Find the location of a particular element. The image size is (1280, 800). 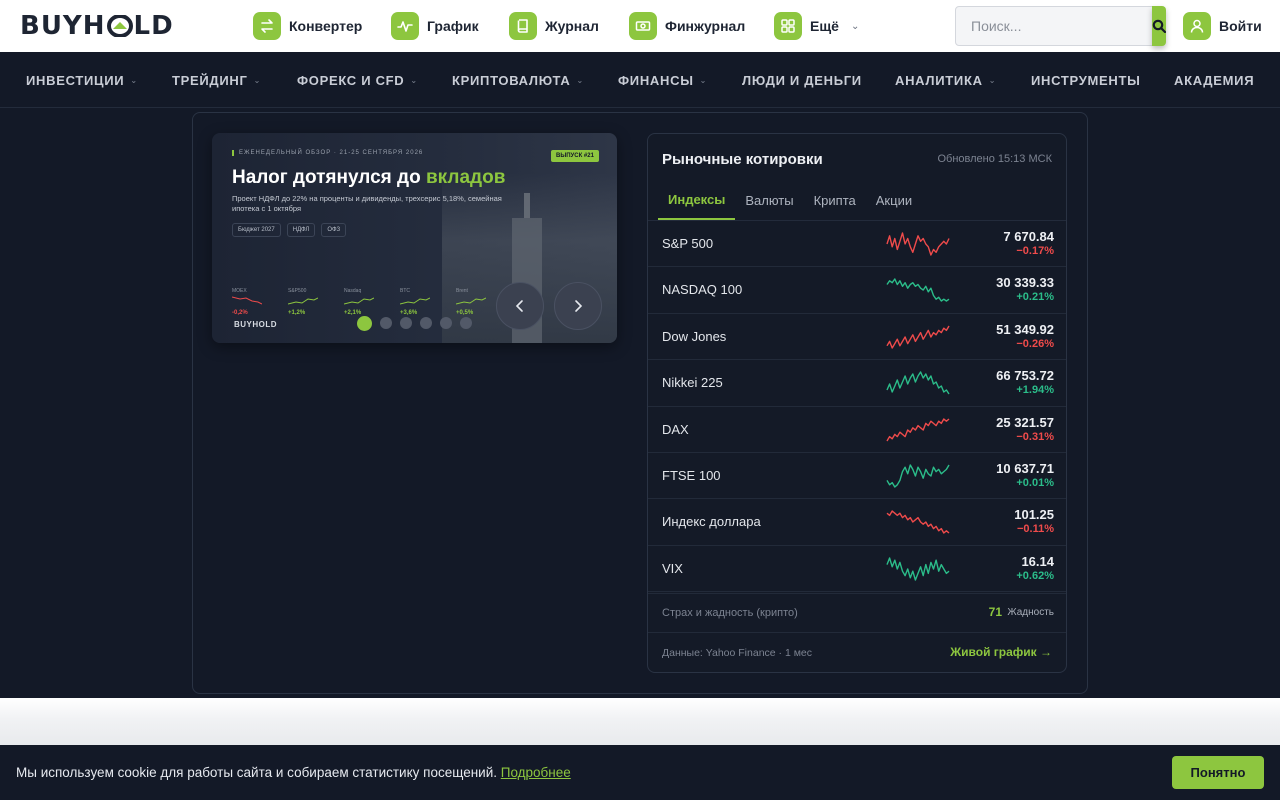

tab-crypto: Крипта is located at coordinates (835, 200).